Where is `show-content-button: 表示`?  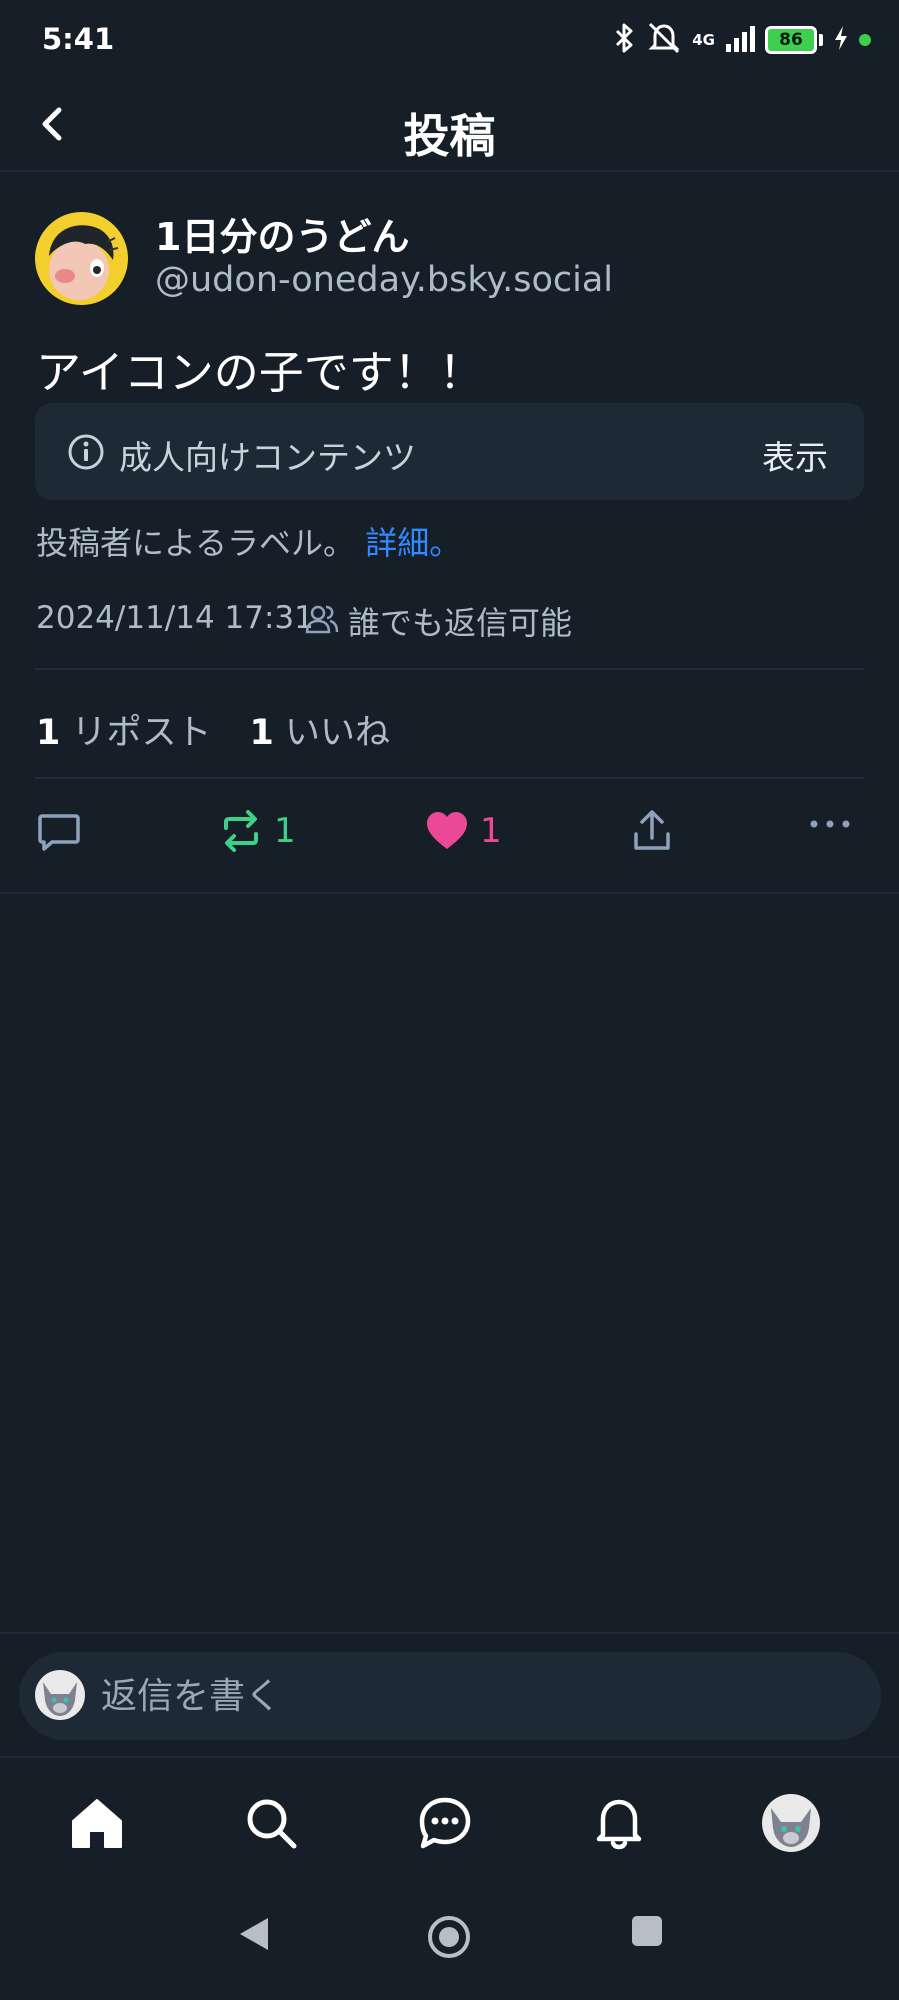
show-content-button: 表示 is located at coordinates (795, 455).